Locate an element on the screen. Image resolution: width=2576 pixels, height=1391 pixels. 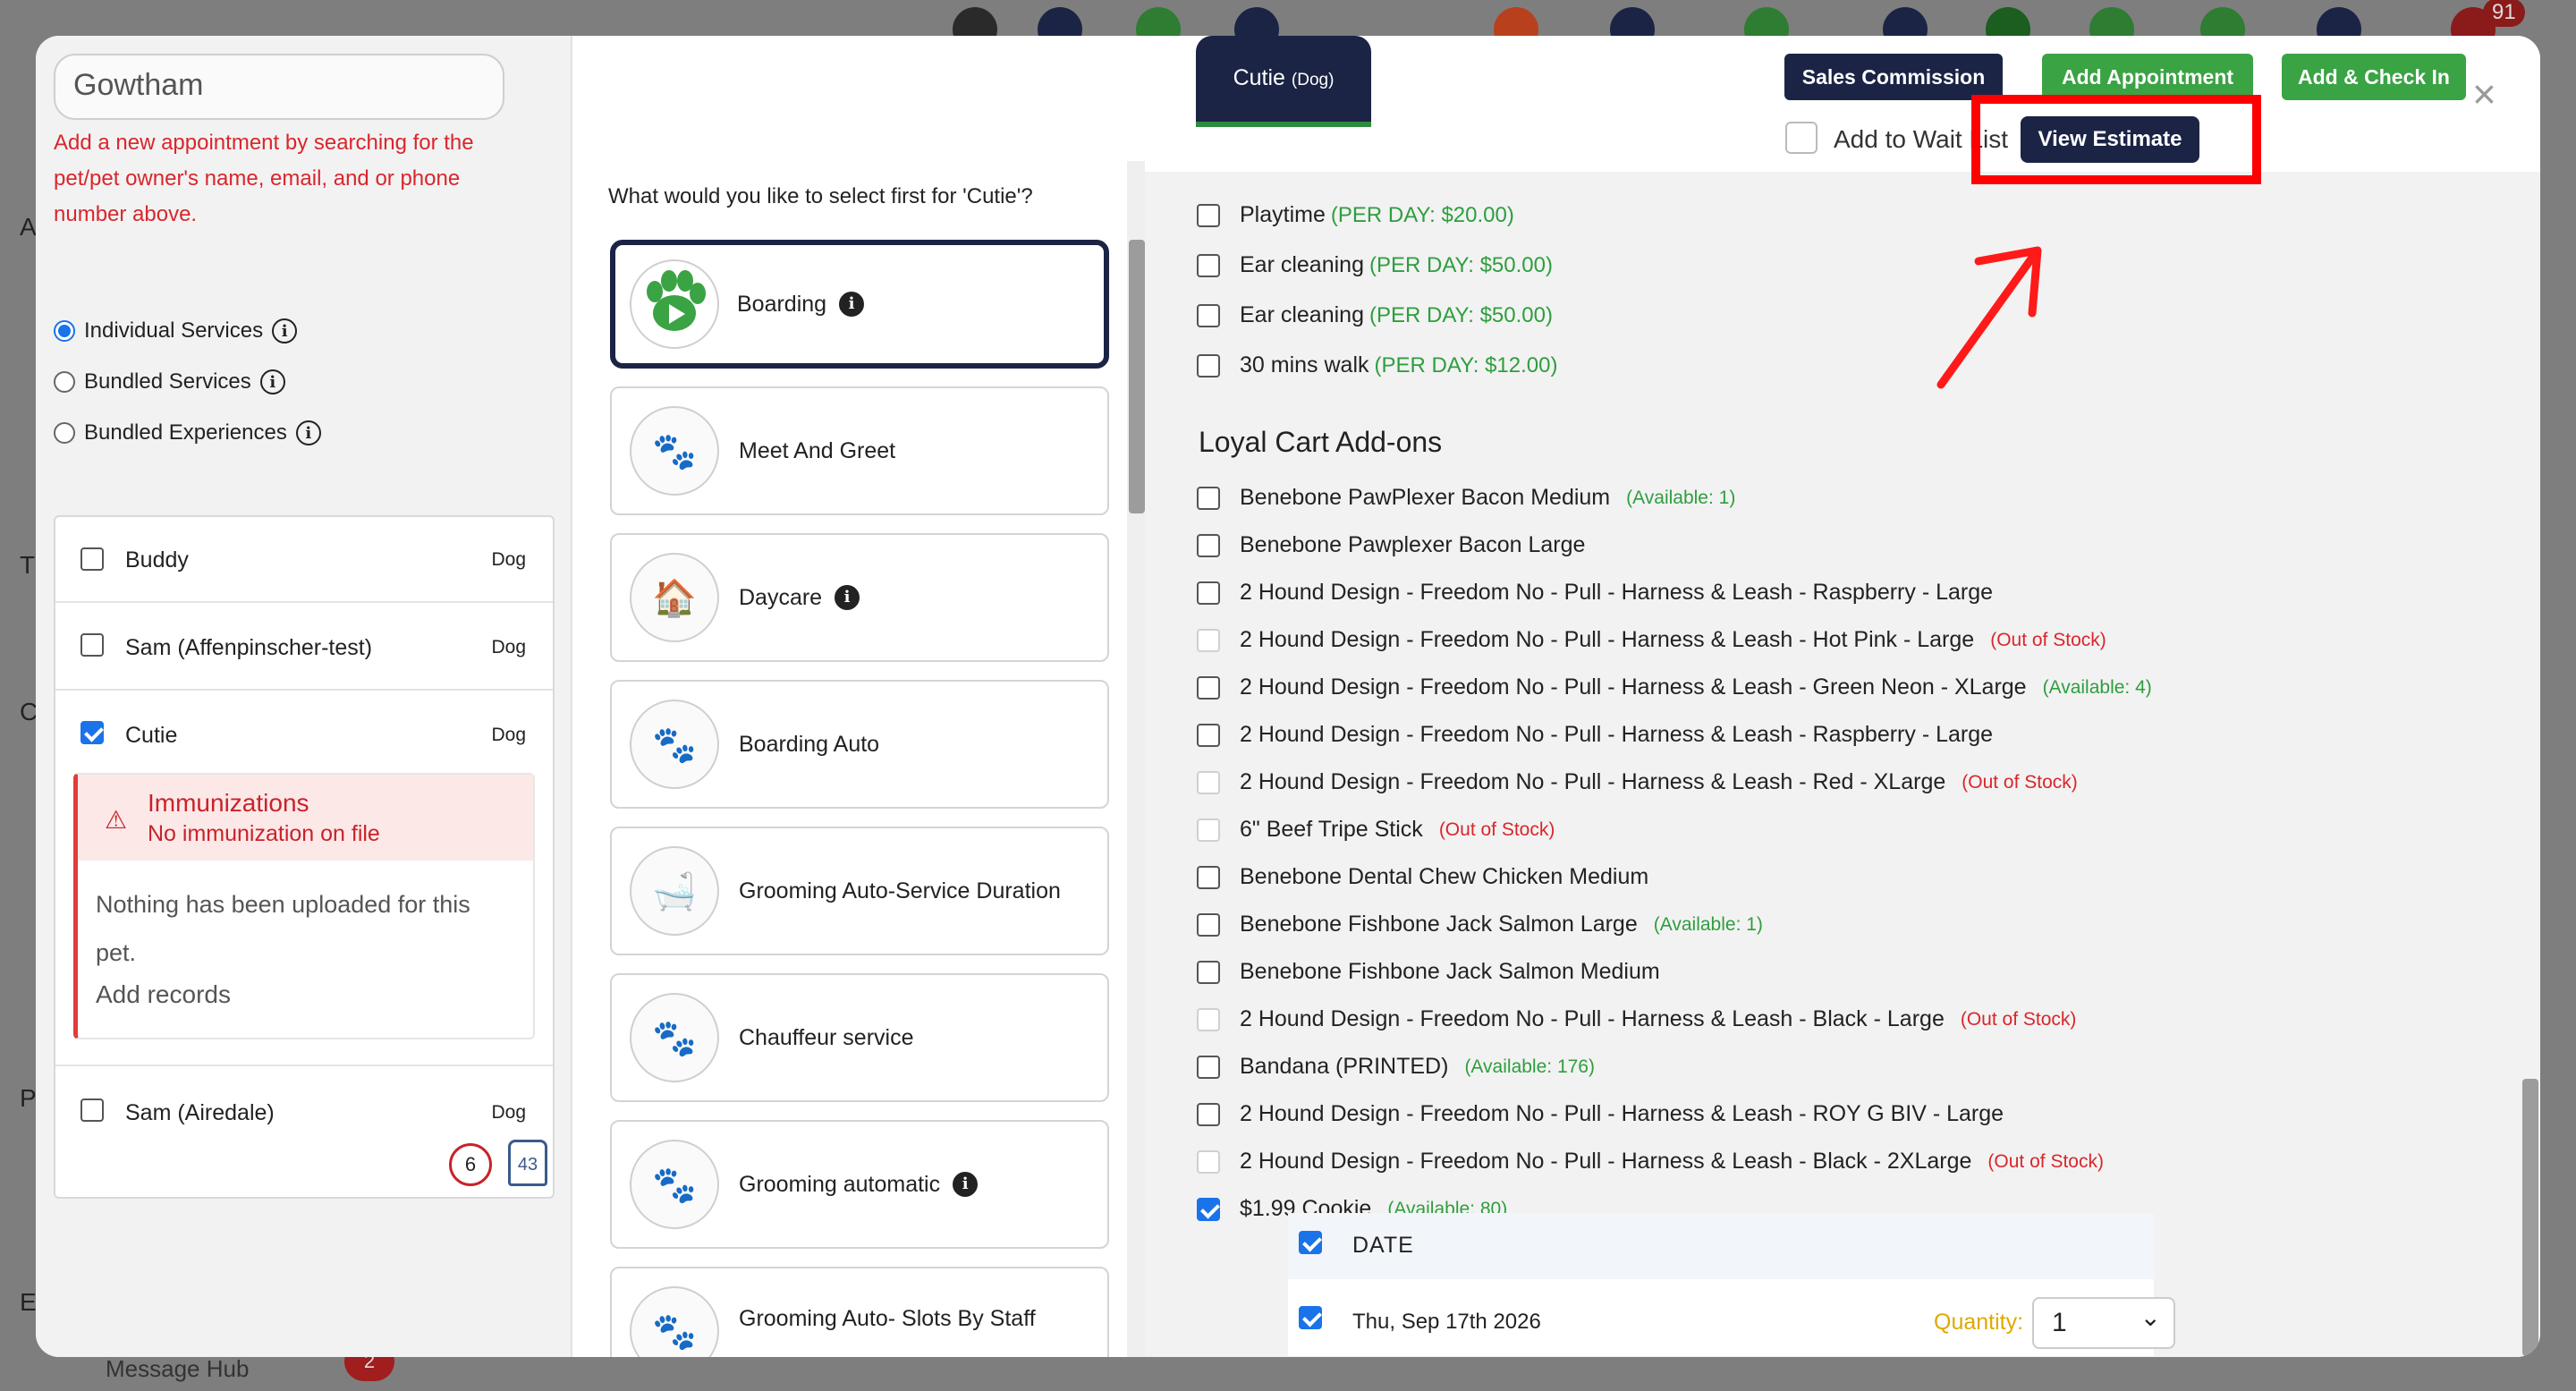
add-records-link: Add records is located at coordinates (163, 994).